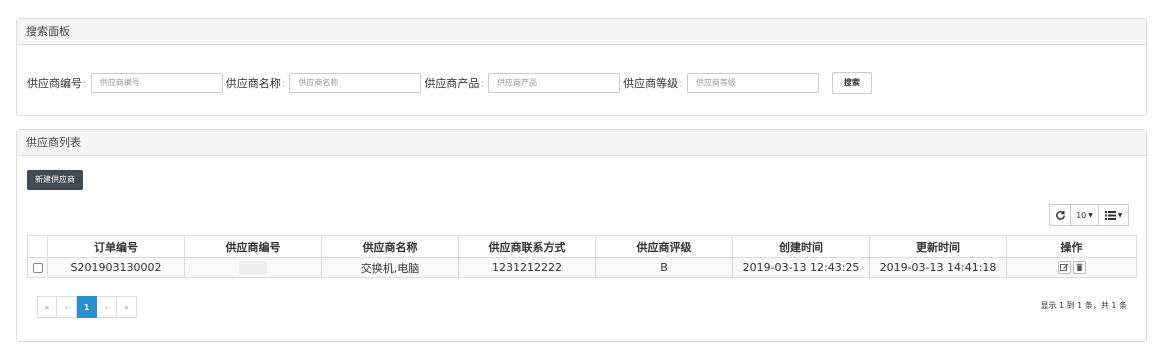  Describe the element at coordinates (47, 307) in the screenshot. I see `page-first: «` at that location.